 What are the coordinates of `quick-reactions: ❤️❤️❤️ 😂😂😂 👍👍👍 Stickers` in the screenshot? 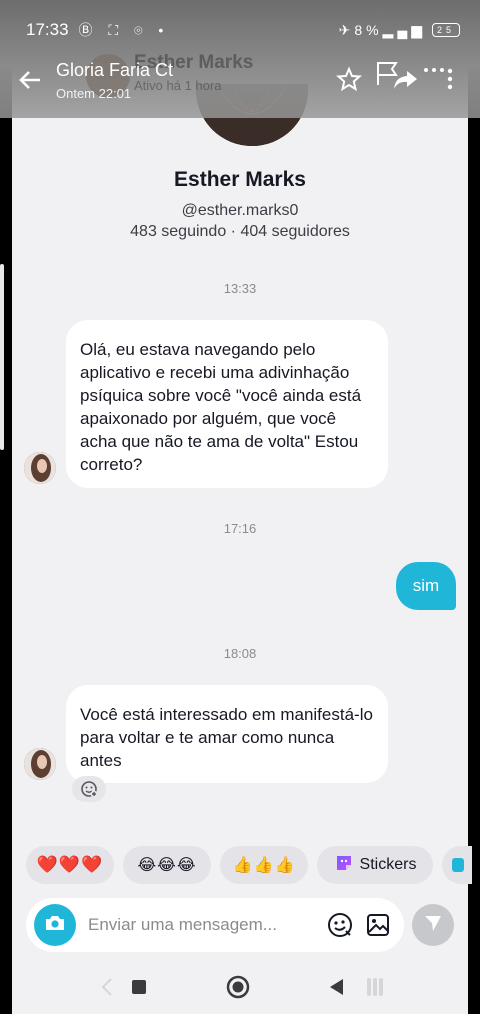 It's located at (249, 865).